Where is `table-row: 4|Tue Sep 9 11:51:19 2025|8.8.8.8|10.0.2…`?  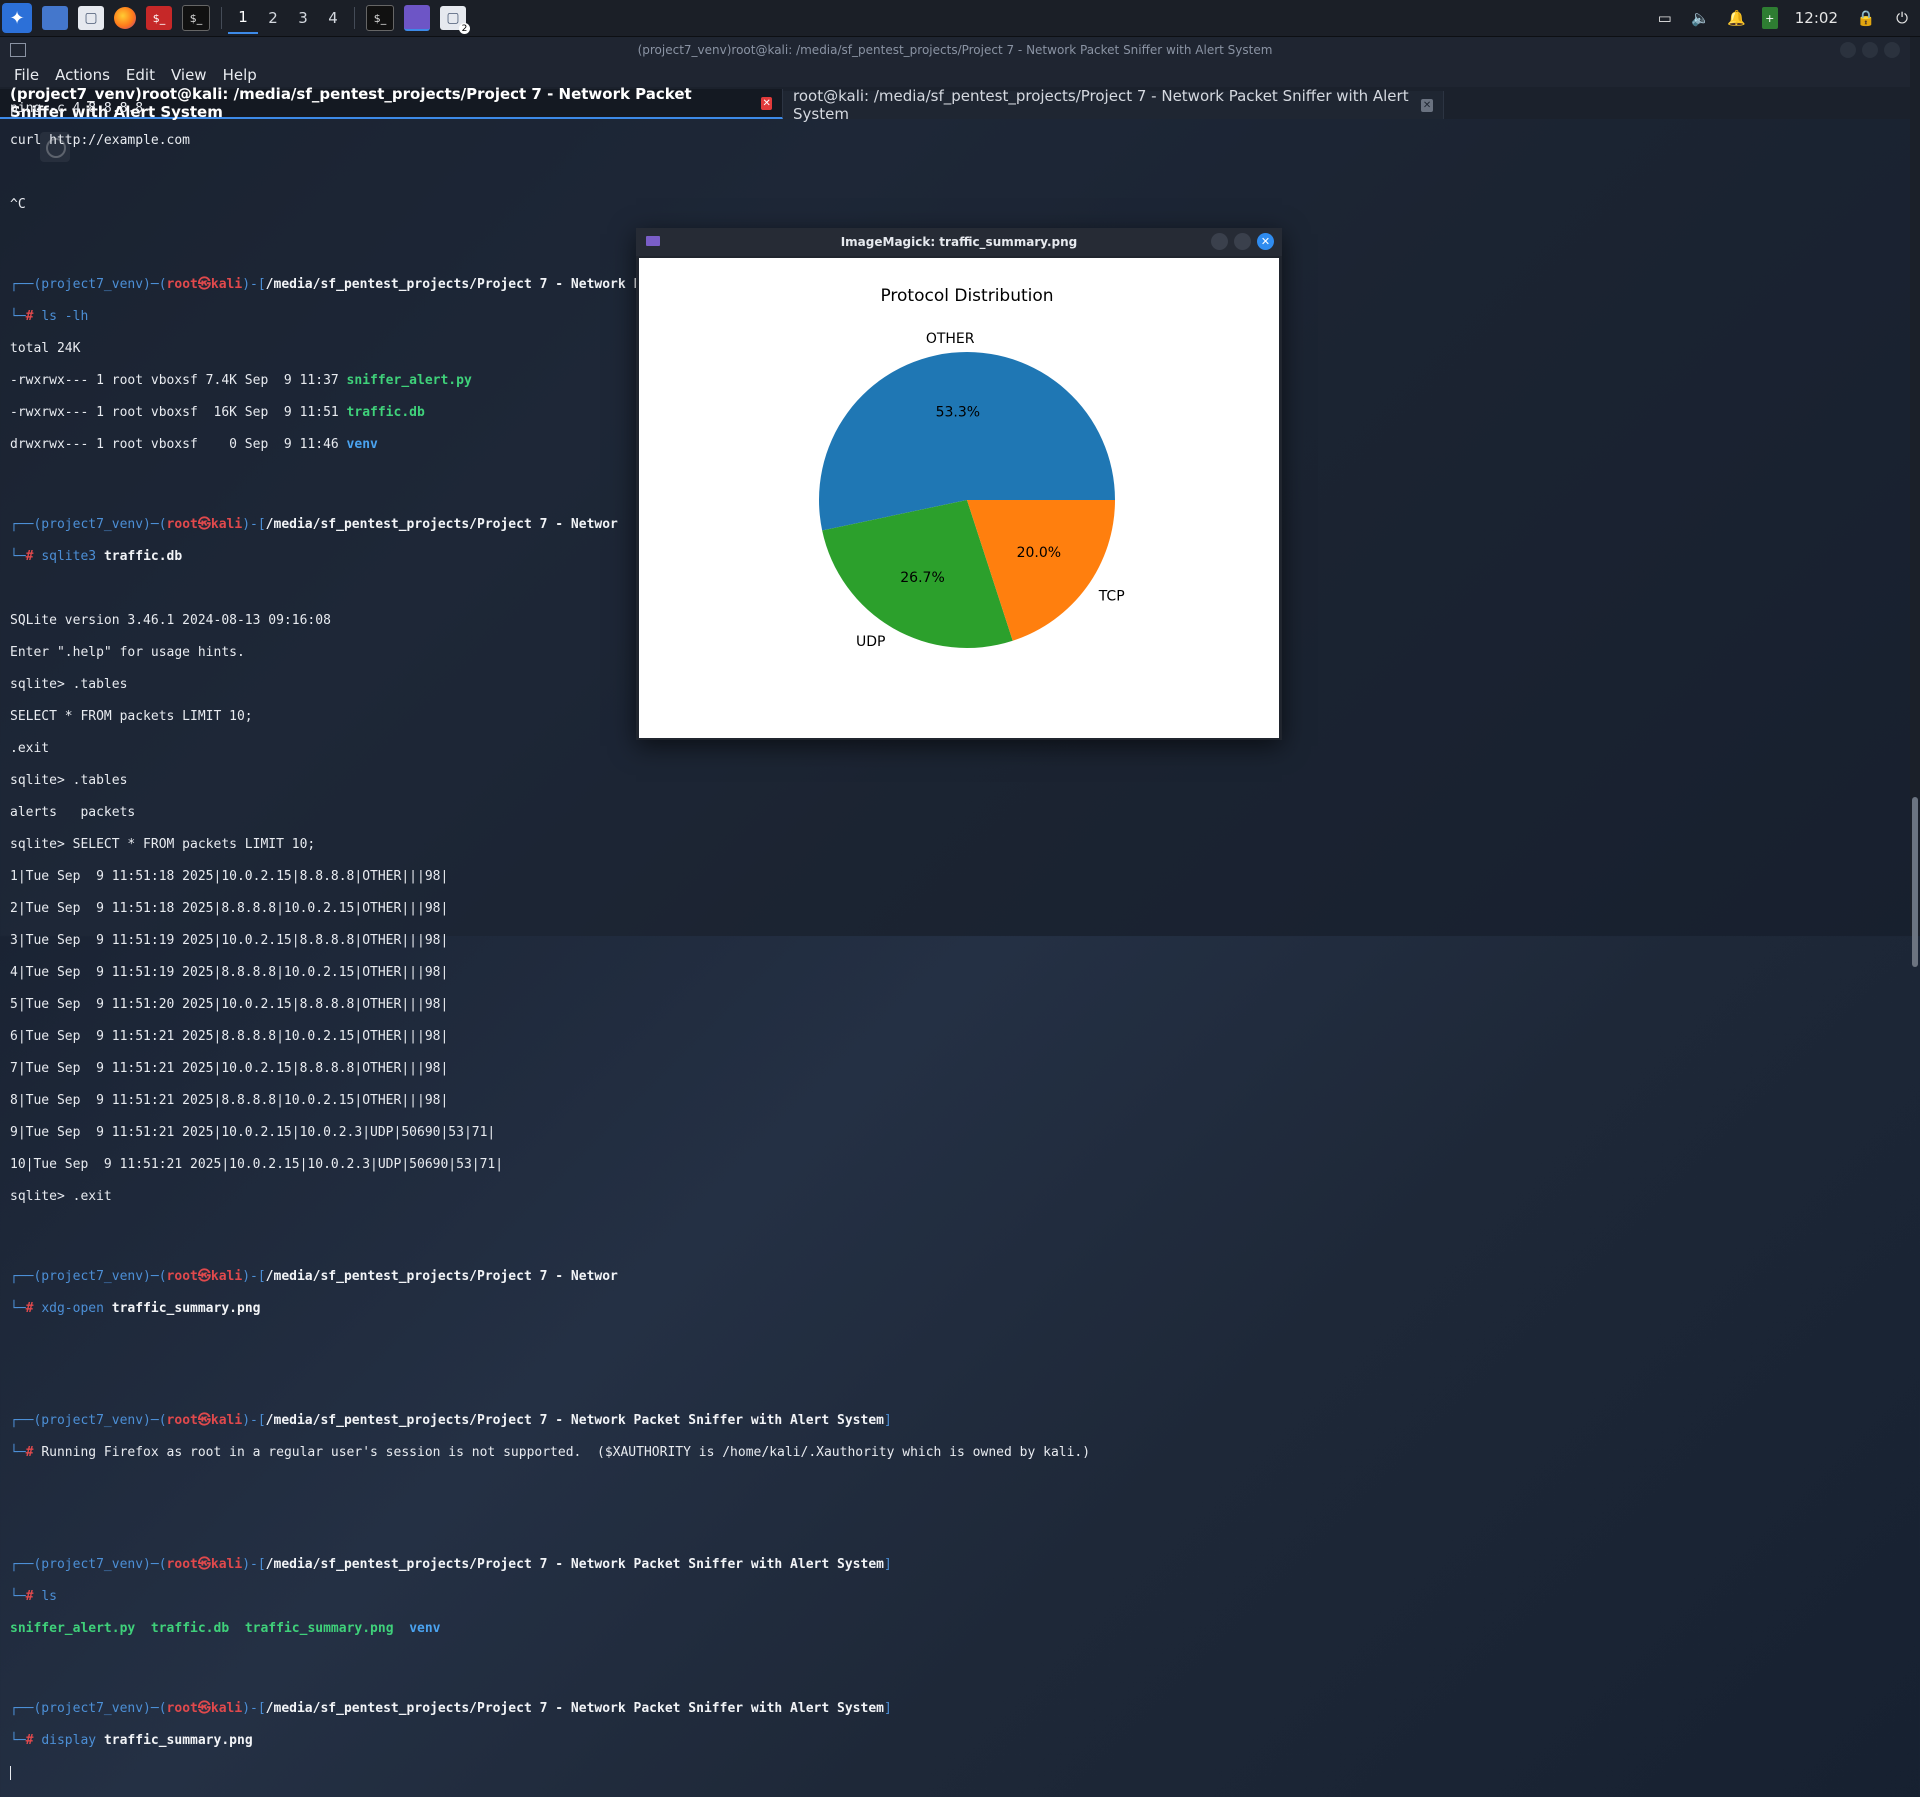 table-row: 4|Tue Sep 9 11:51:19 2025|8.8.8.8|10.0.2… is located at coordinates (229, 972).